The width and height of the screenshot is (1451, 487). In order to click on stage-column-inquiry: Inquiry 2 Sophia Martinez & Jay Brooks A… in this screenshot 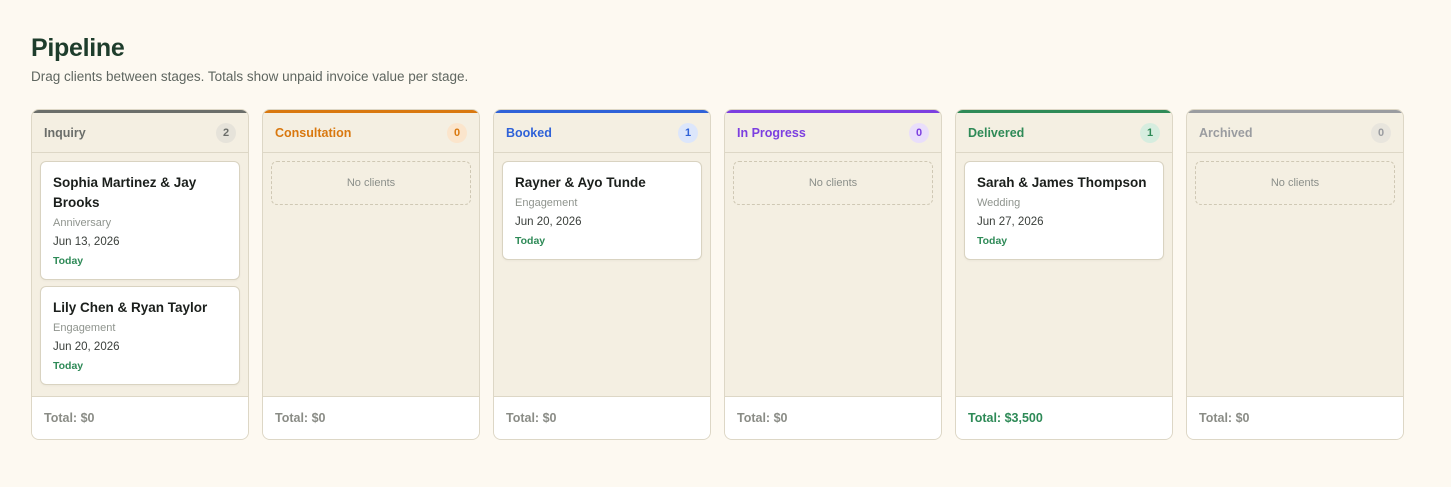, I will do `click(140, 274)`.